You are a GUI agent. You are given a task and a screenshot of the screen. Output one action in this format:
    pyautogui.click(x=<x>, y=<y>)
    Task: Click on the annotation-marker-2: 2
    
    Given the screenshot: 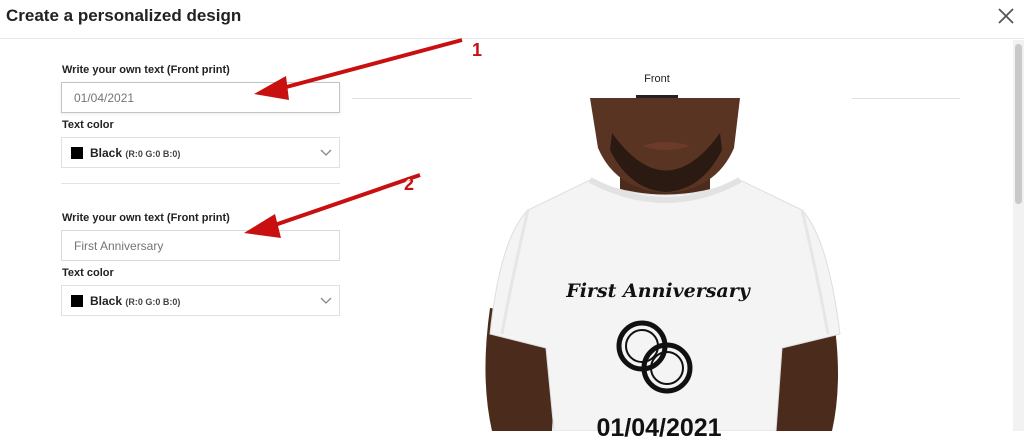 What is the action you would take?
    pyautogui.click(x=409, y=184)
    